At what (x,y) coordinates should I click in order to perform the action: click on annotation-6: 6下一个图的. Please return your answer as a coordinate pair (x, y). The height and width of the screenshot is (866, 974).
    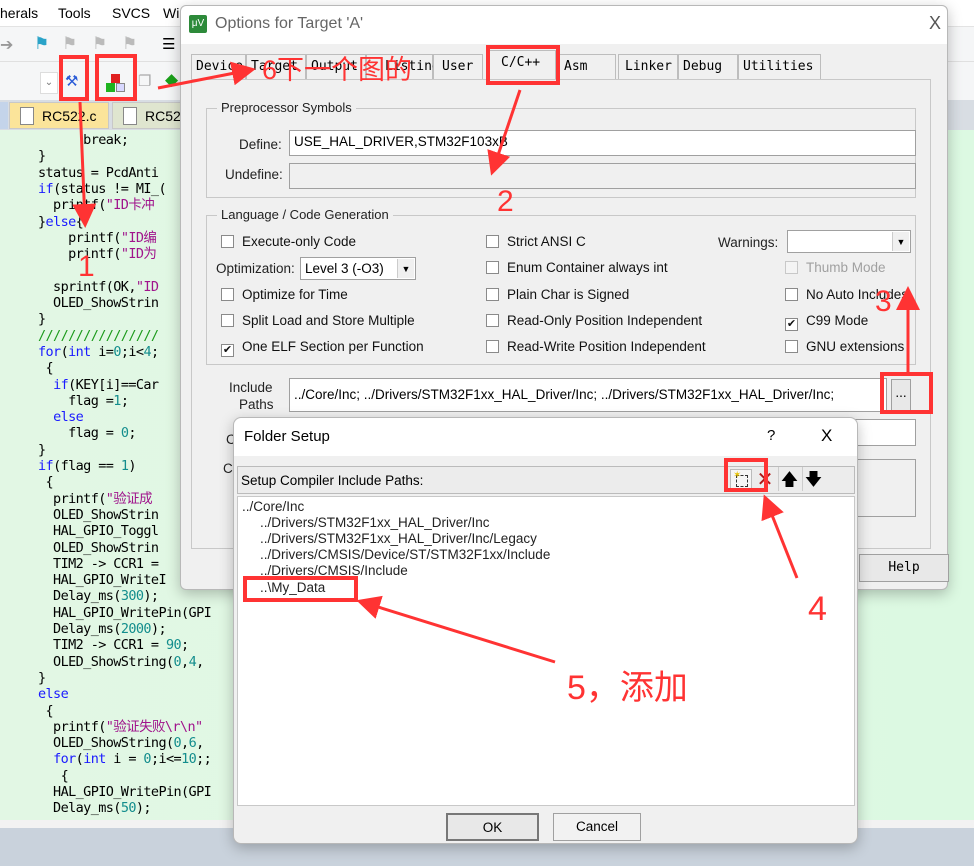
    Looking at the image, I should click on (337, 70).